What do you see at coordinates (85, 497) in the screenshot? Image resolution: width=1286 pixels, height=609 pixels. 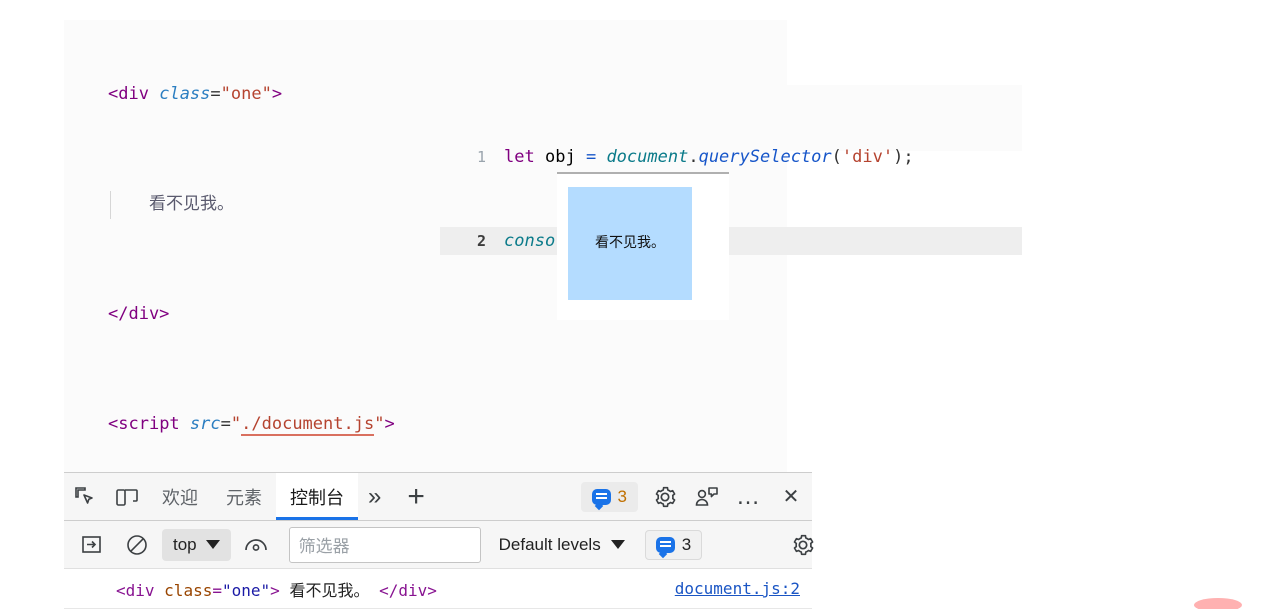 I see `inspect-element-icon` at bounding box center [85, 497].